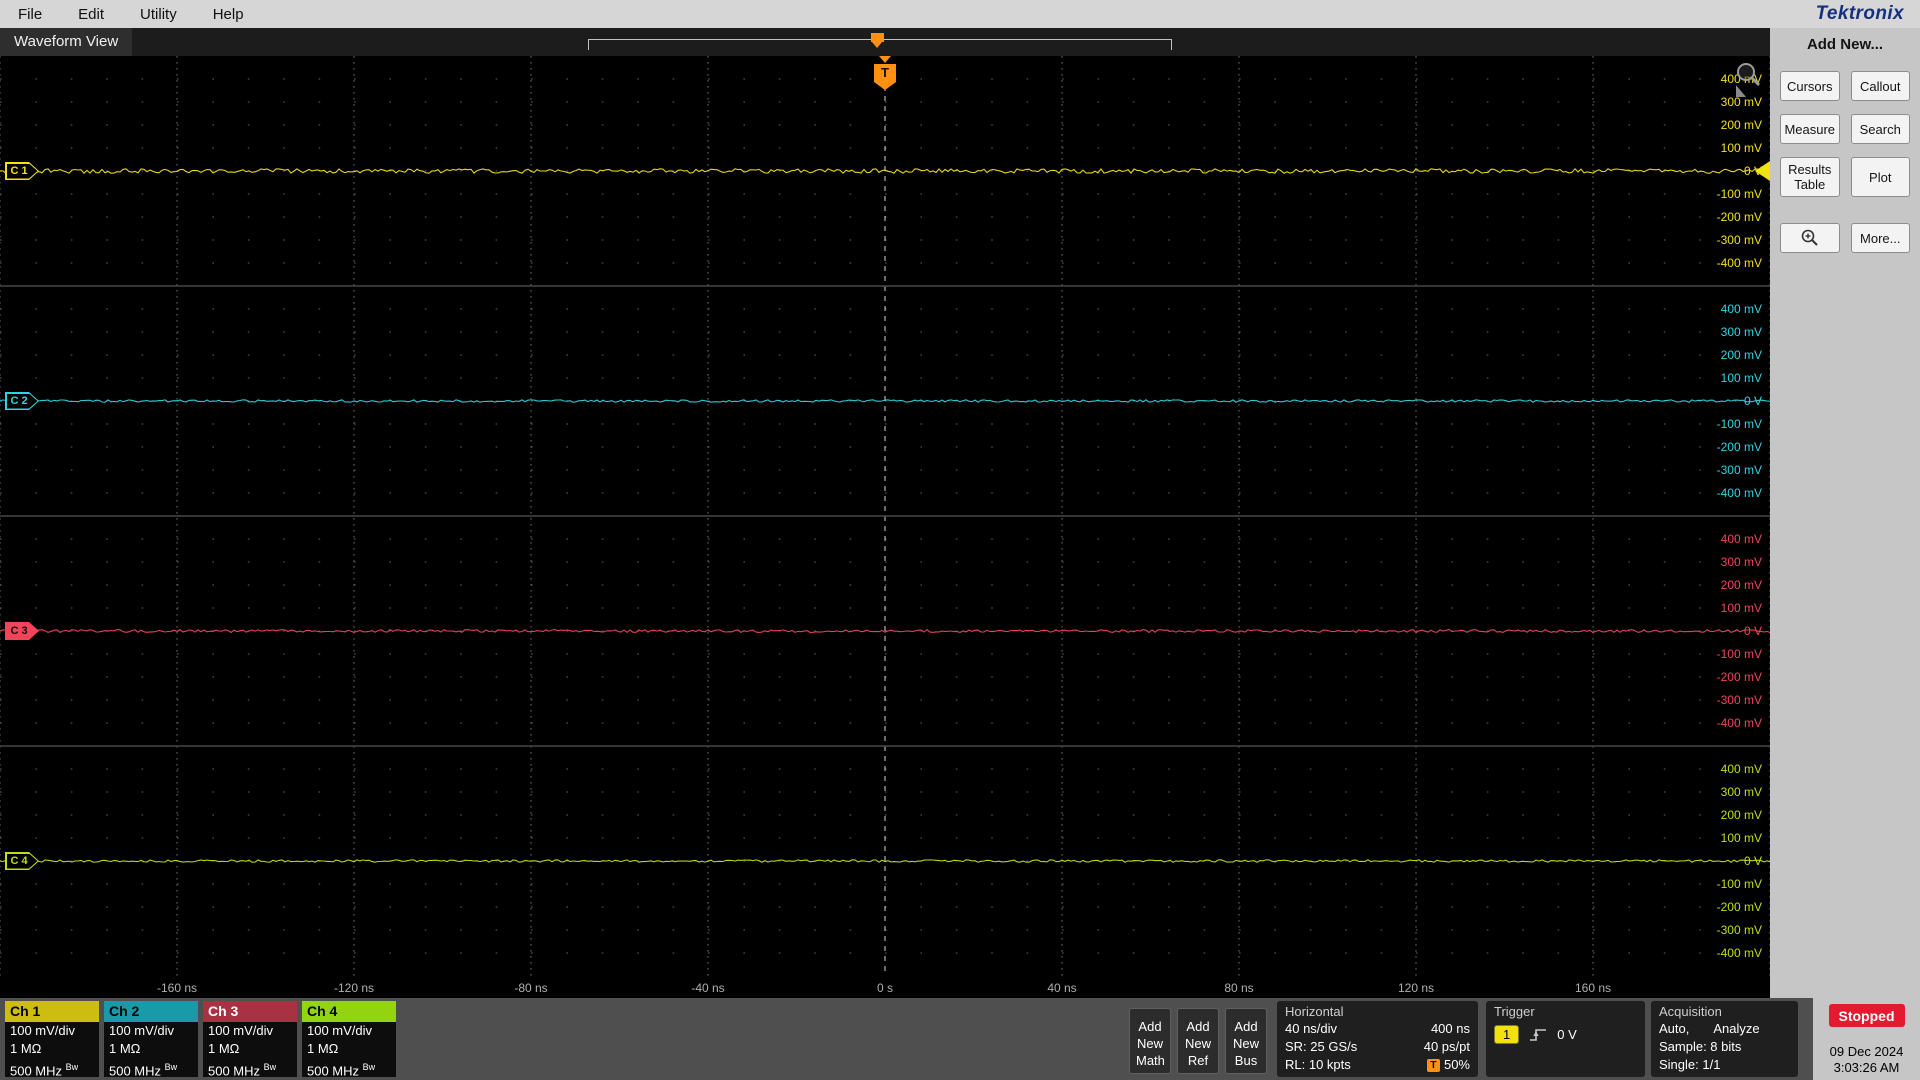 Image resolution: width=1920 pixels, height=1080 pixels. What do you see at coordinates (885, 42) in the screenshot?
I see `waveform-view-header: Waveform View` at bounding box center [885, 42].